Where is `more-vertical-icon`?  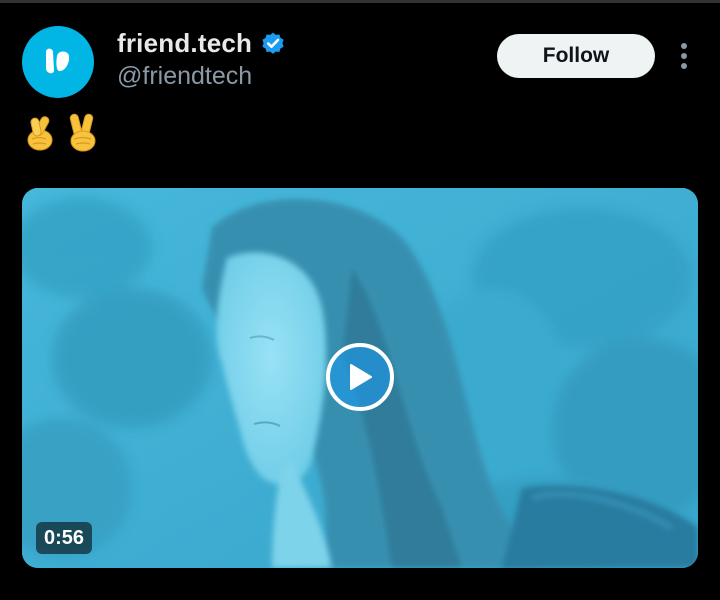 more-vertical-icon is located at coordinates (684, 46).